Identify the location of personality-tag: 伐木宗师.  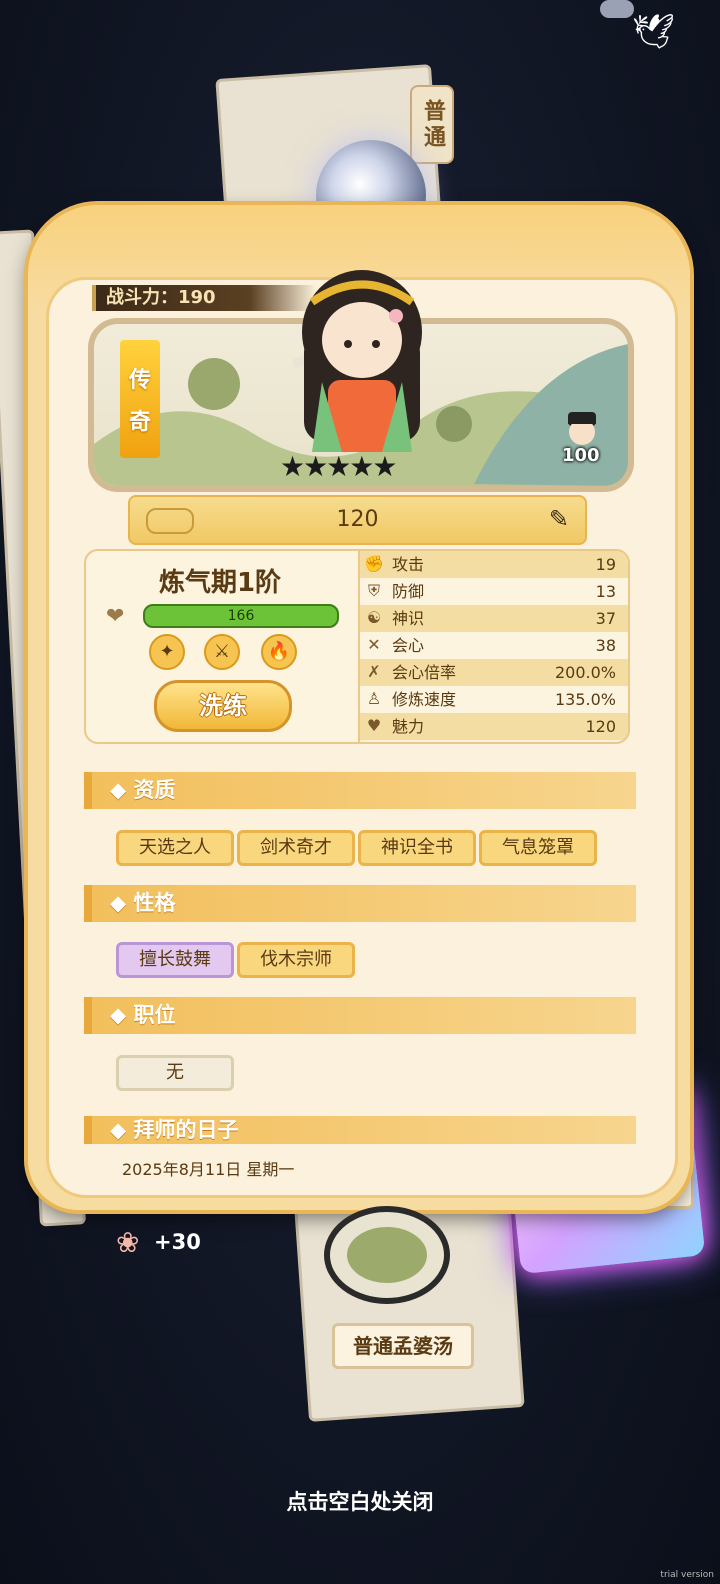
(296, 960).